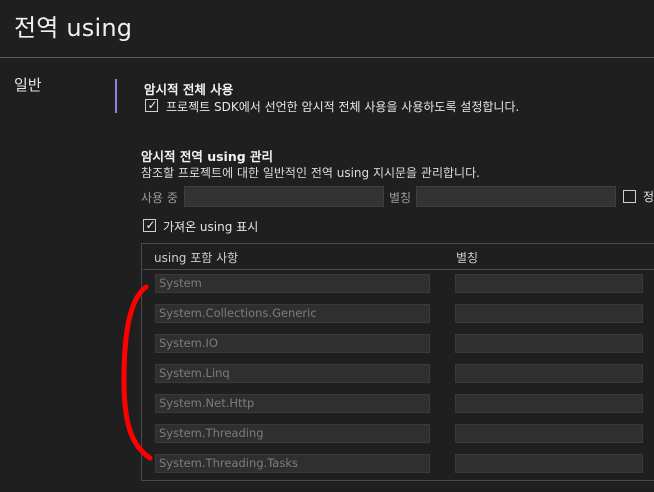 The height and width of the screenshot is (492, 654). Describe the element at coordinates (292, 433) in the screenshot. I see `grid-cell-using: System.Threading` at that location.